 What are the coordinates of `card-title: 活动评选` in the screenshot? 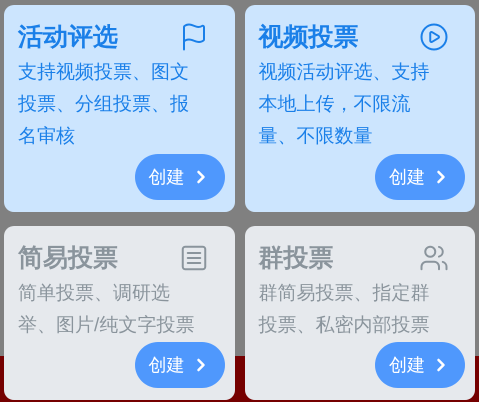 It's located at (68, 37).